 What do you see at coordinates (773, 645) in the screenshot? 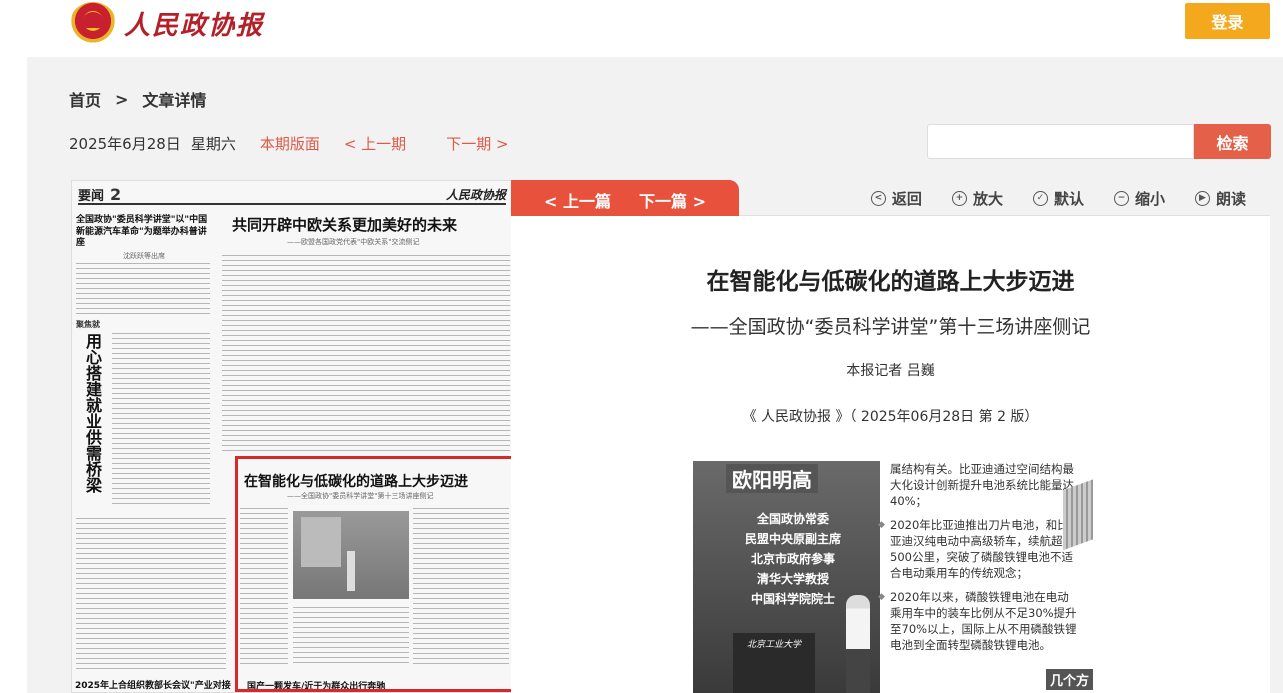
I see `podium-text: 北京工业大学` at bounding box center [773, 645].